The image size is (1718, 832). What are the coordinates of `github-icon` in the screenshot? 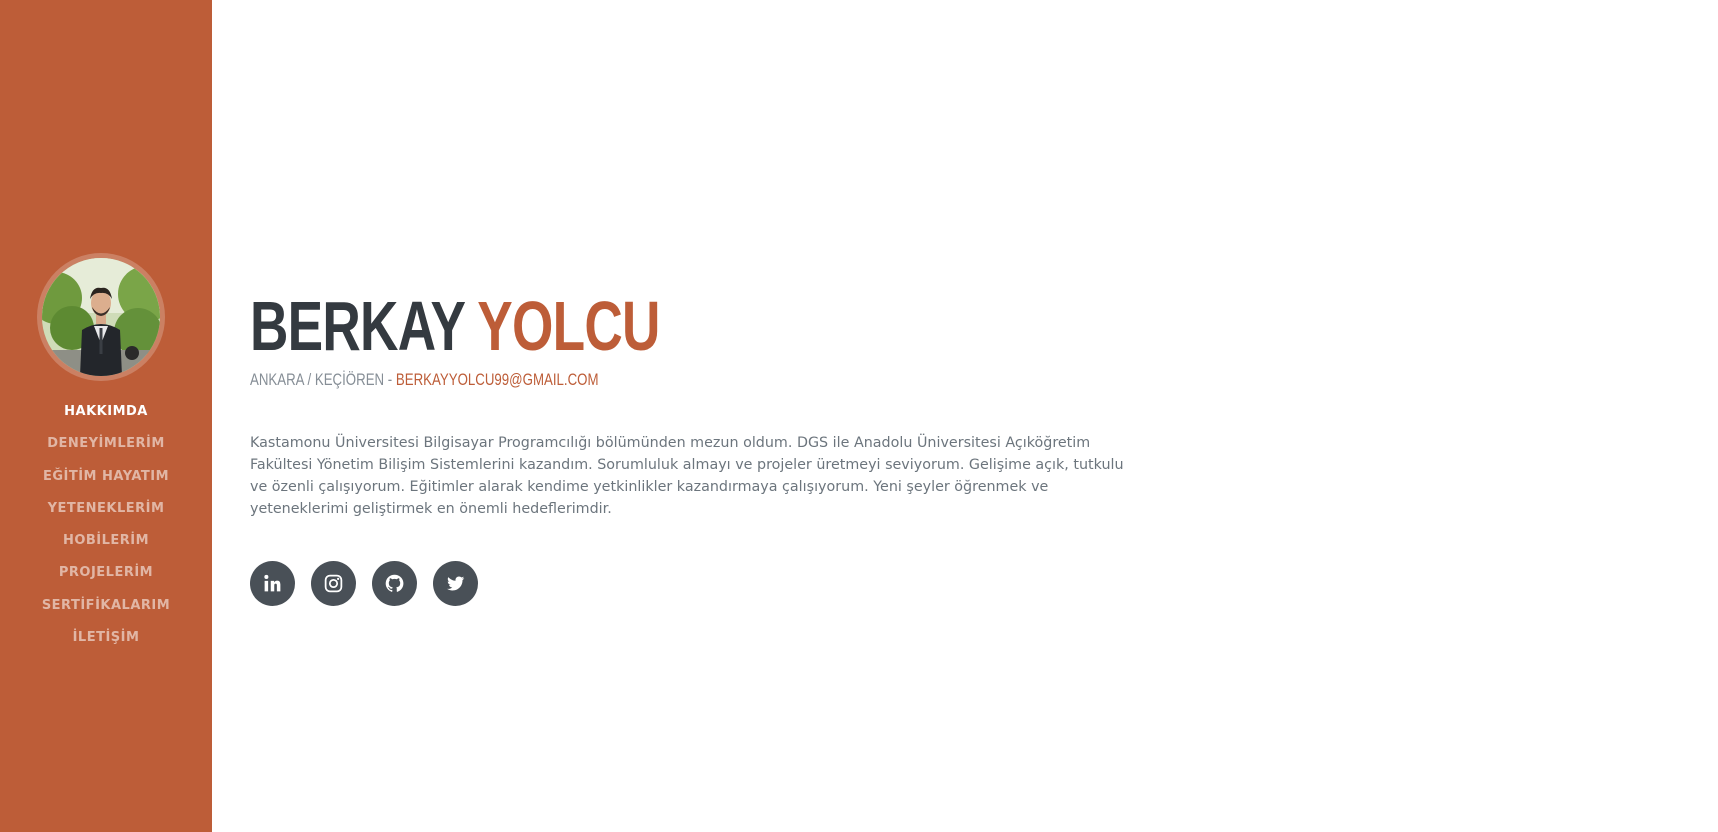 It's located at (394, 583).